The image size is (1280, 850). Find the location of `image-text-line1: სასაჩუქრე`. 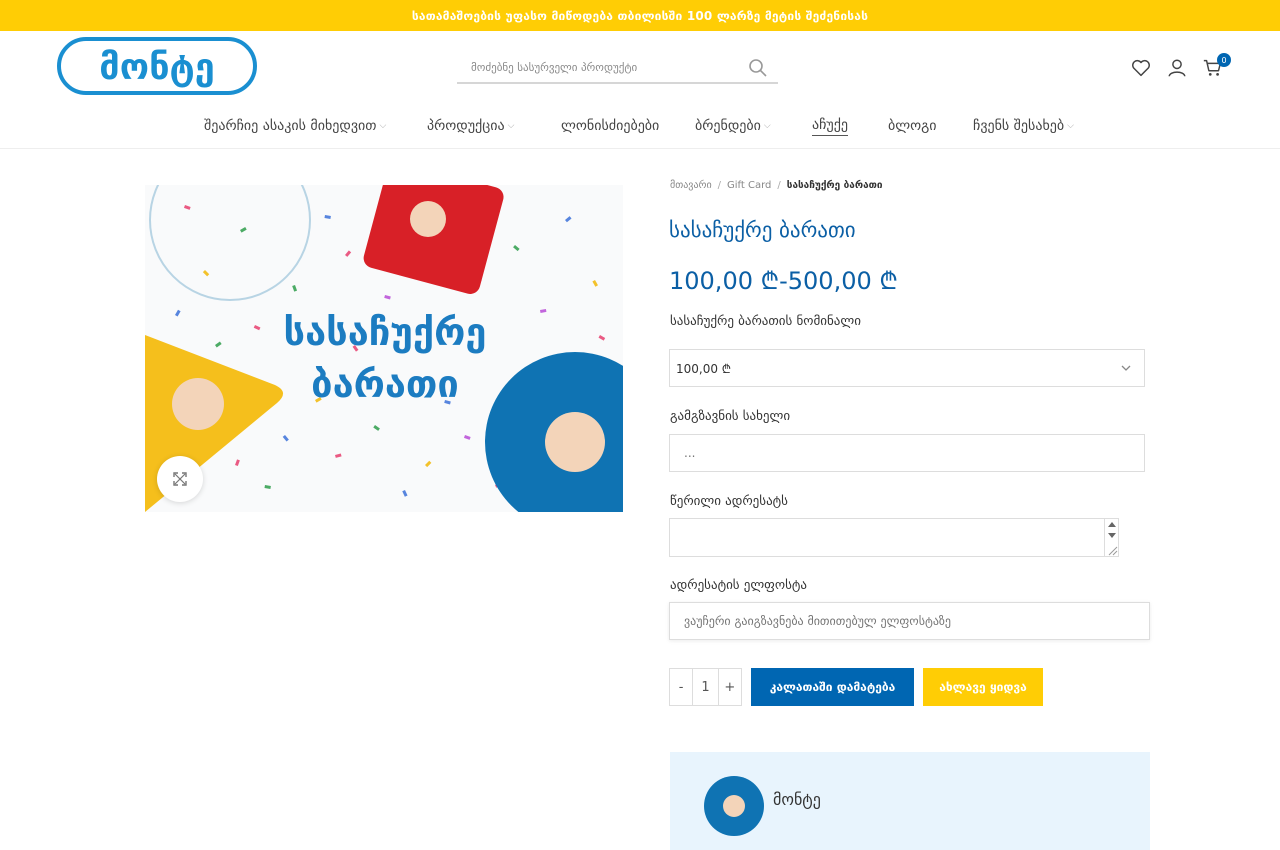

image-text-line1: სასაჩუქრე is located at coordinates (385, 332).